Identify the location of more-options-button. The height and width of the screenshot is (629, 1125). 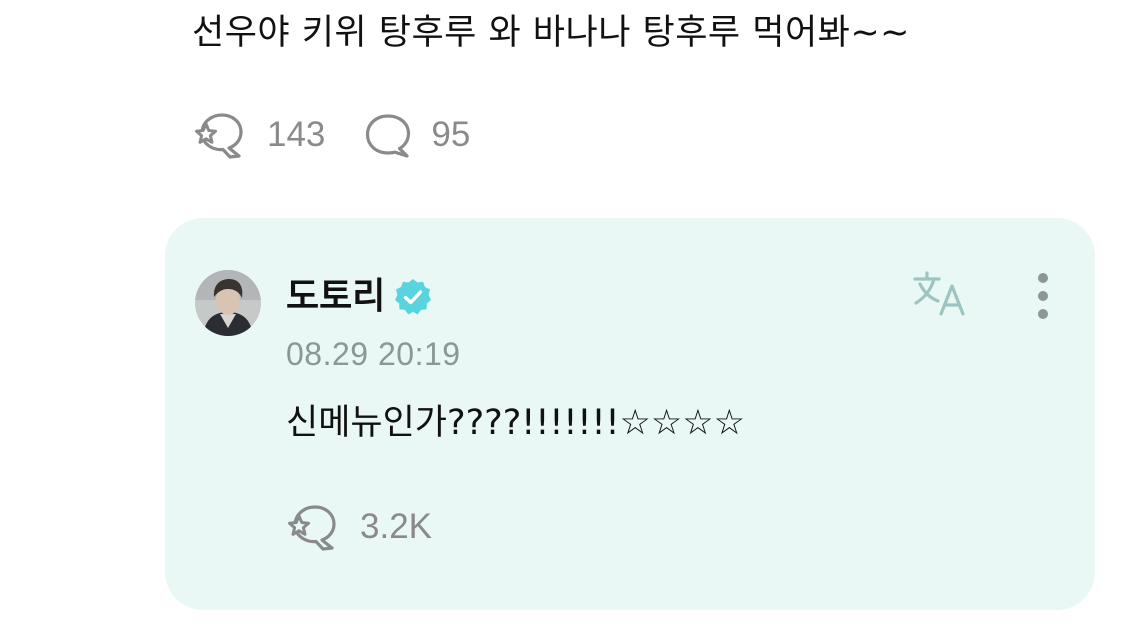
(1043, 298).